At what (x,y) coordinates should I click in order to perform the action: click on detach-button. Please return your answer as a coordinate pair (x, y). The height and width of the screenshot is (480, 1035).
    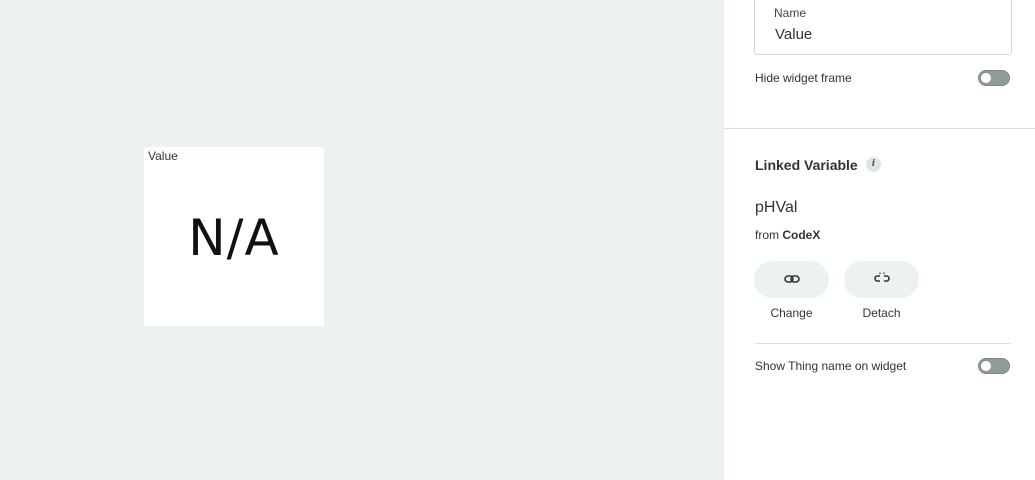
    Looking at the image, I should click on (881, 279).